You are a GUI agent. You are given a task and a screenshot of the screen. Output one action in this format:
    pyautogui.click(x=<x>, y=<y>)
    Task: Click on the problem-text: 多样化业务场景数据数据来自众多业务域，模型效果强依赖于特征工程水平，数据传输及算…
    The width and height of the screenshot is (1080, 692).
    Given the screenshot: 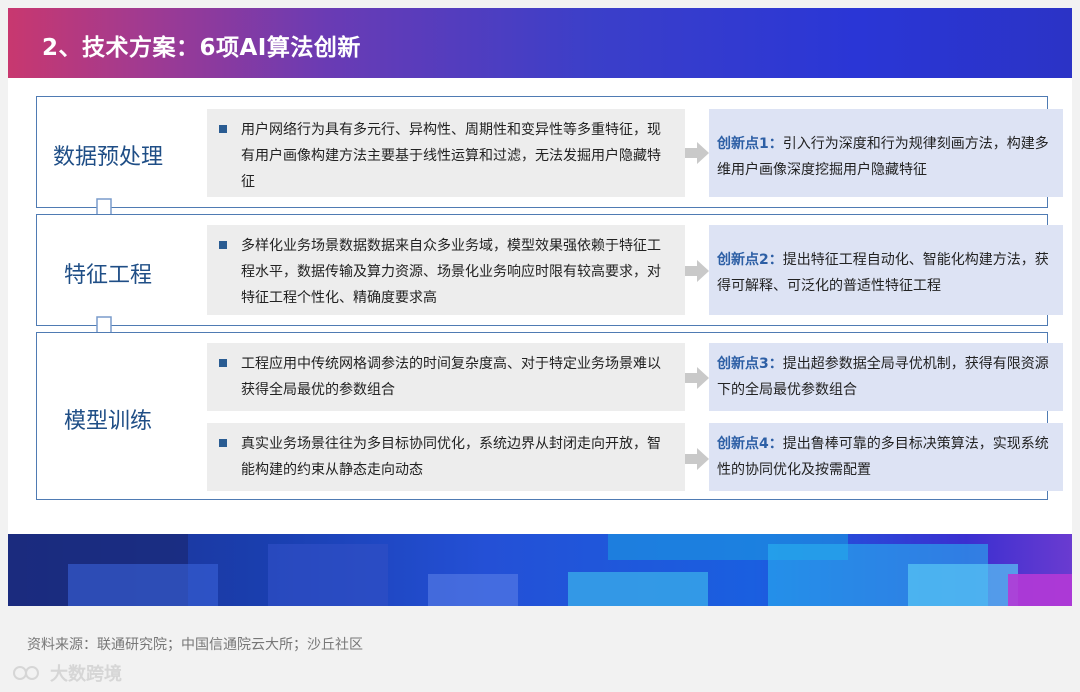 What is the action you would take?
    pyautogui.click(x=451, y=272)
    